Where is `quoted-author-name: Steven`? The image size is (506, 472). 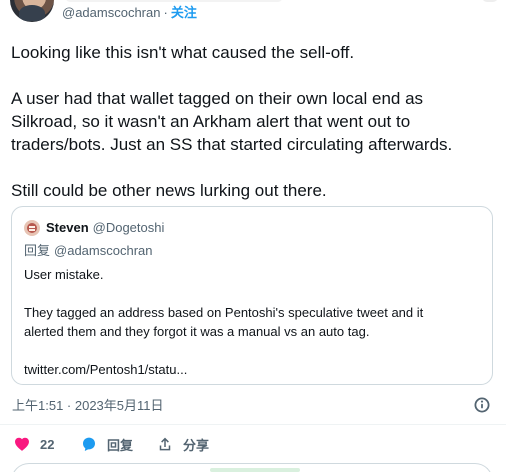 quoted-author-name: Steven is located at coordinates (67, 227).